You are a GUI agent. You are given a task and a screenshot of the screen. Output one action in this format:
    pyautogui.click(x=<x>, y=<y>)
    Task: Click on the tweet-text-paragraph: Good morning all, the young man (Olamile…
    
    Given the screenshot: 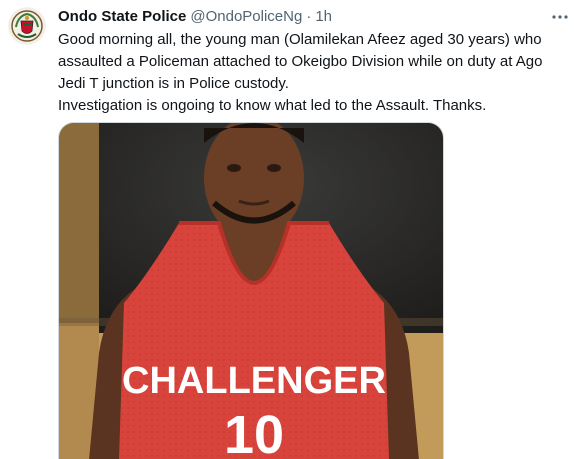 What is the action you would take?
    pyautogui.click(x=300, y=61)
    